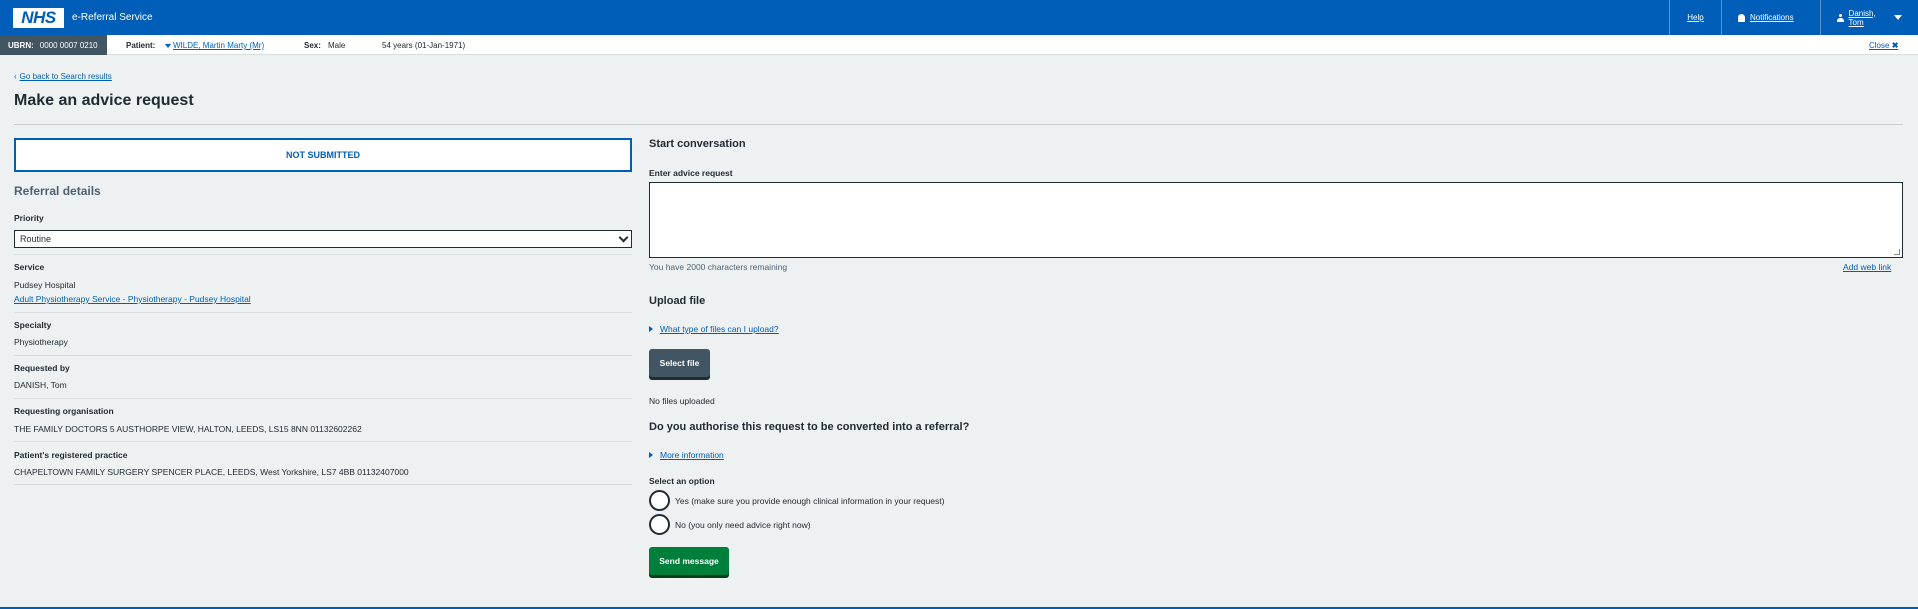  I want to click on select-option-label: Select an option, so click(682, 481).